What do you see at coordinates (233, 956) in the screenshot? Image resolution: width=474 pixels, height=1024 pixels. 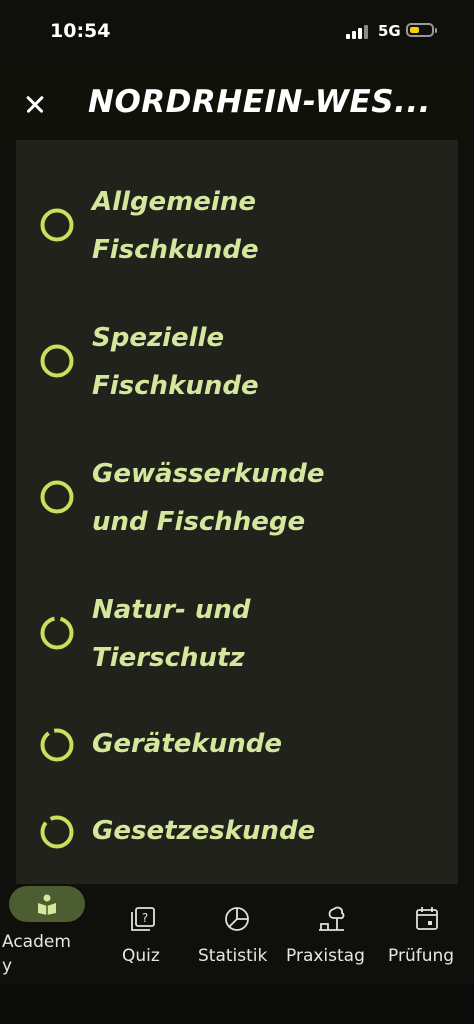 I see `tab-statistik-label: Statistik` at bounding box center [233, 956].